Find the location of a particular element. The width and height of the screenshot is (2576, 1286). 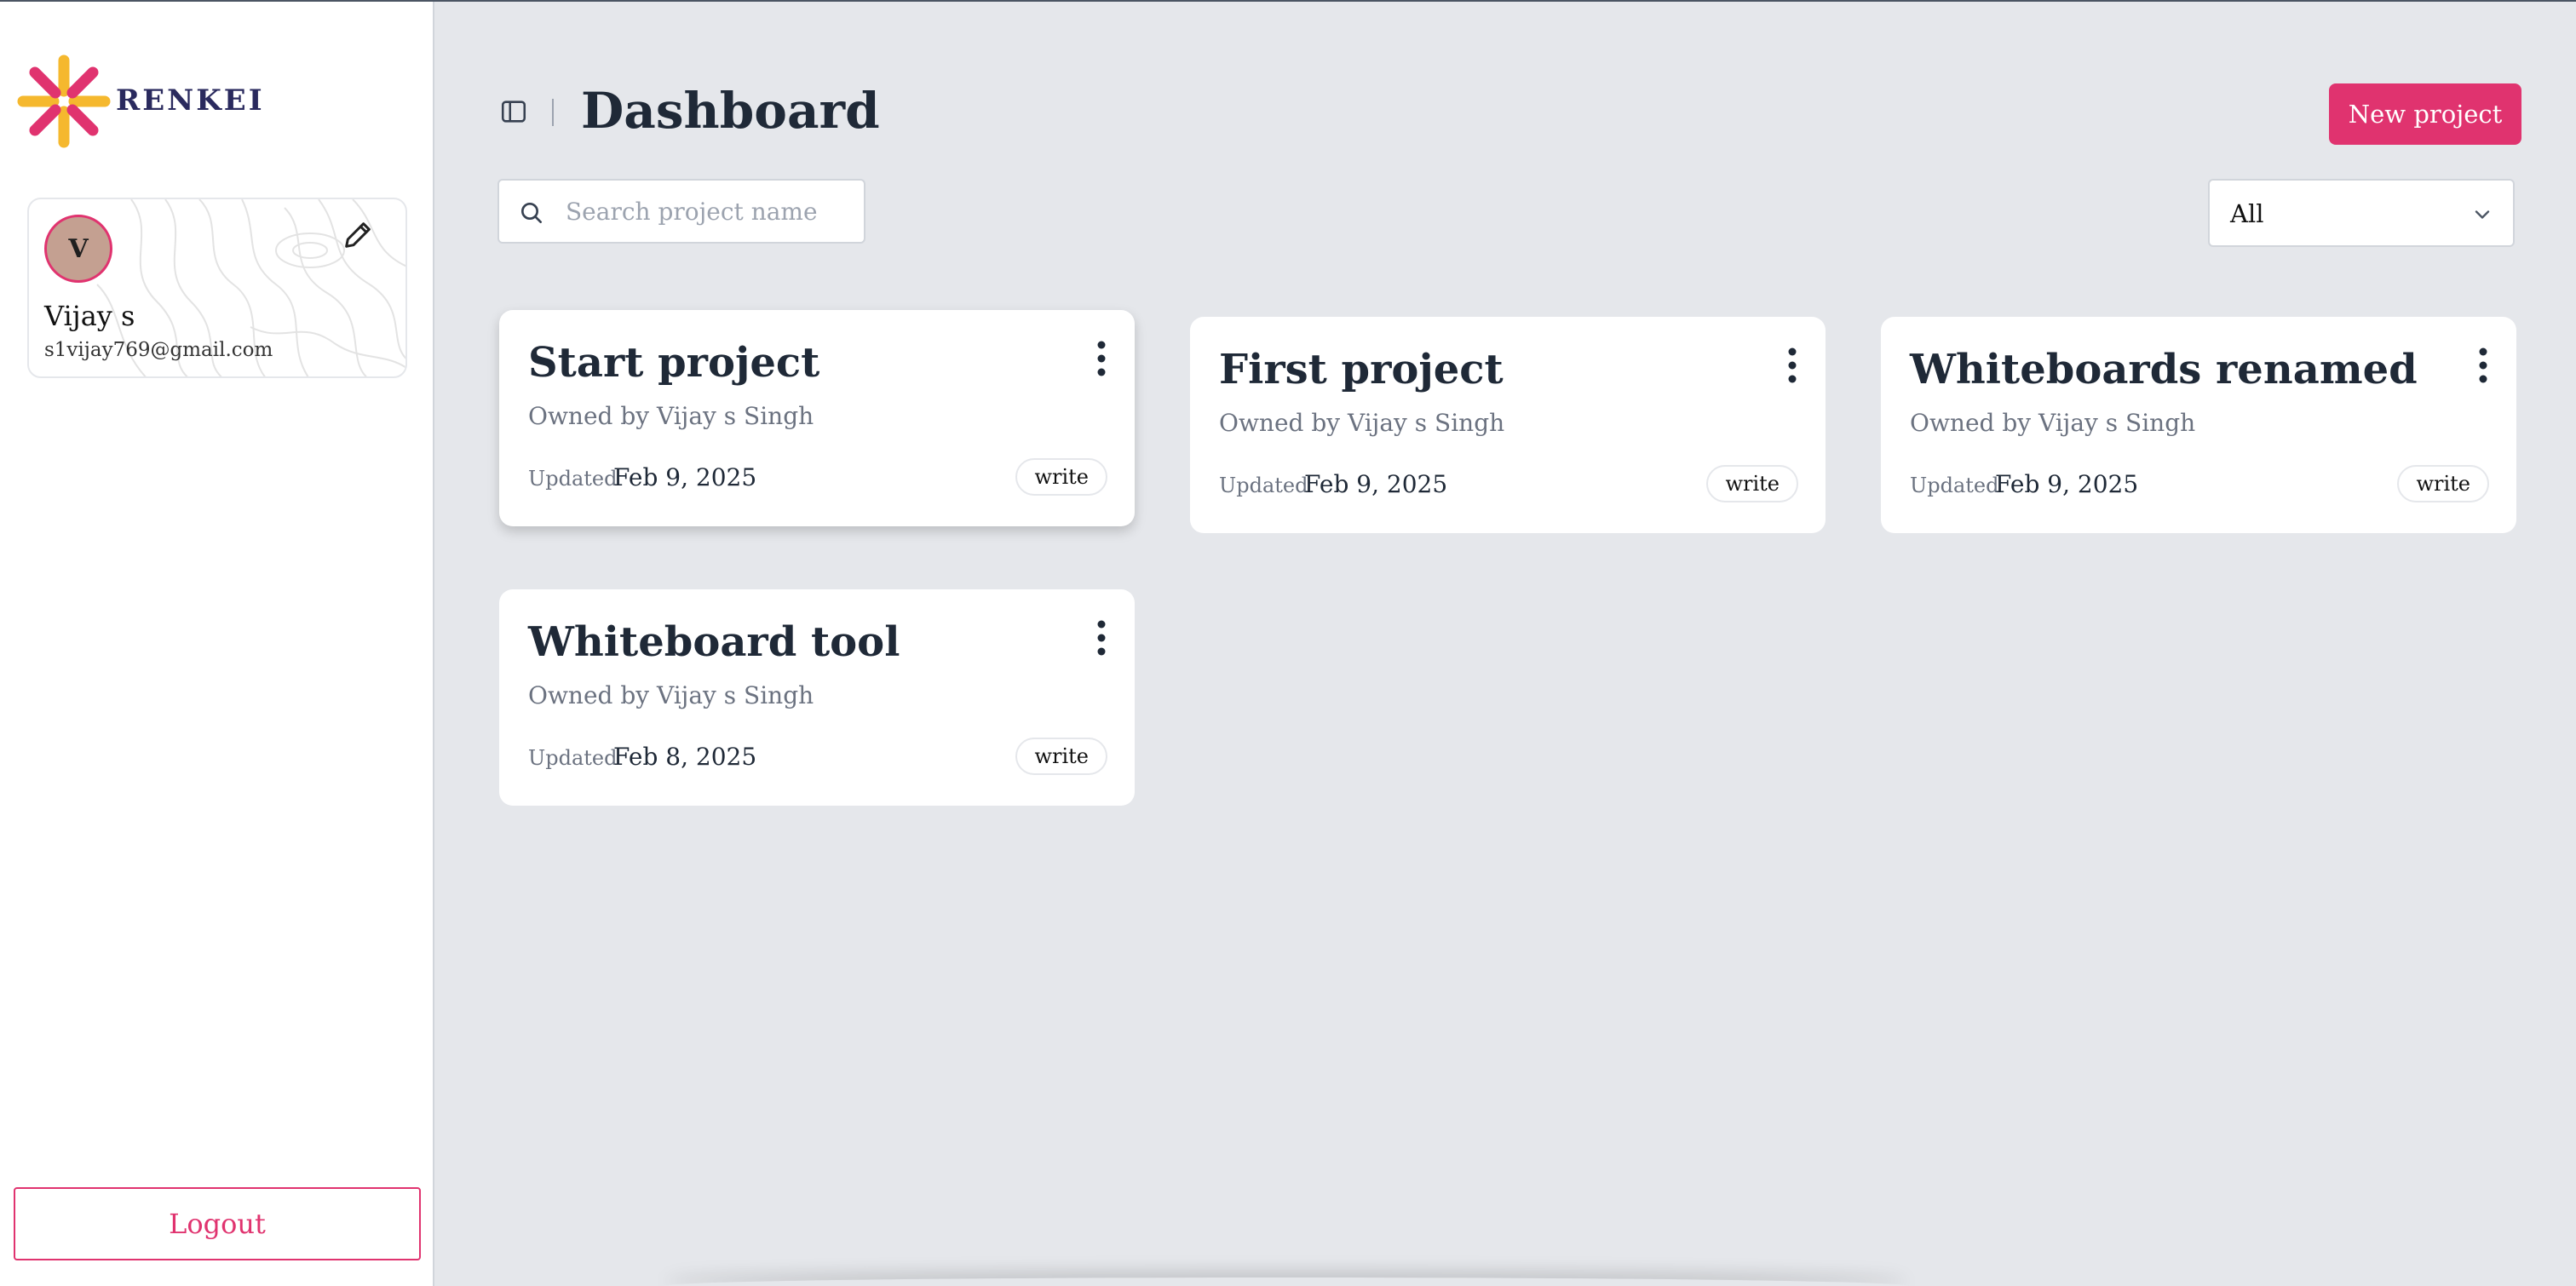

brand-name: RENKEI is located at coordinates (191, 100).